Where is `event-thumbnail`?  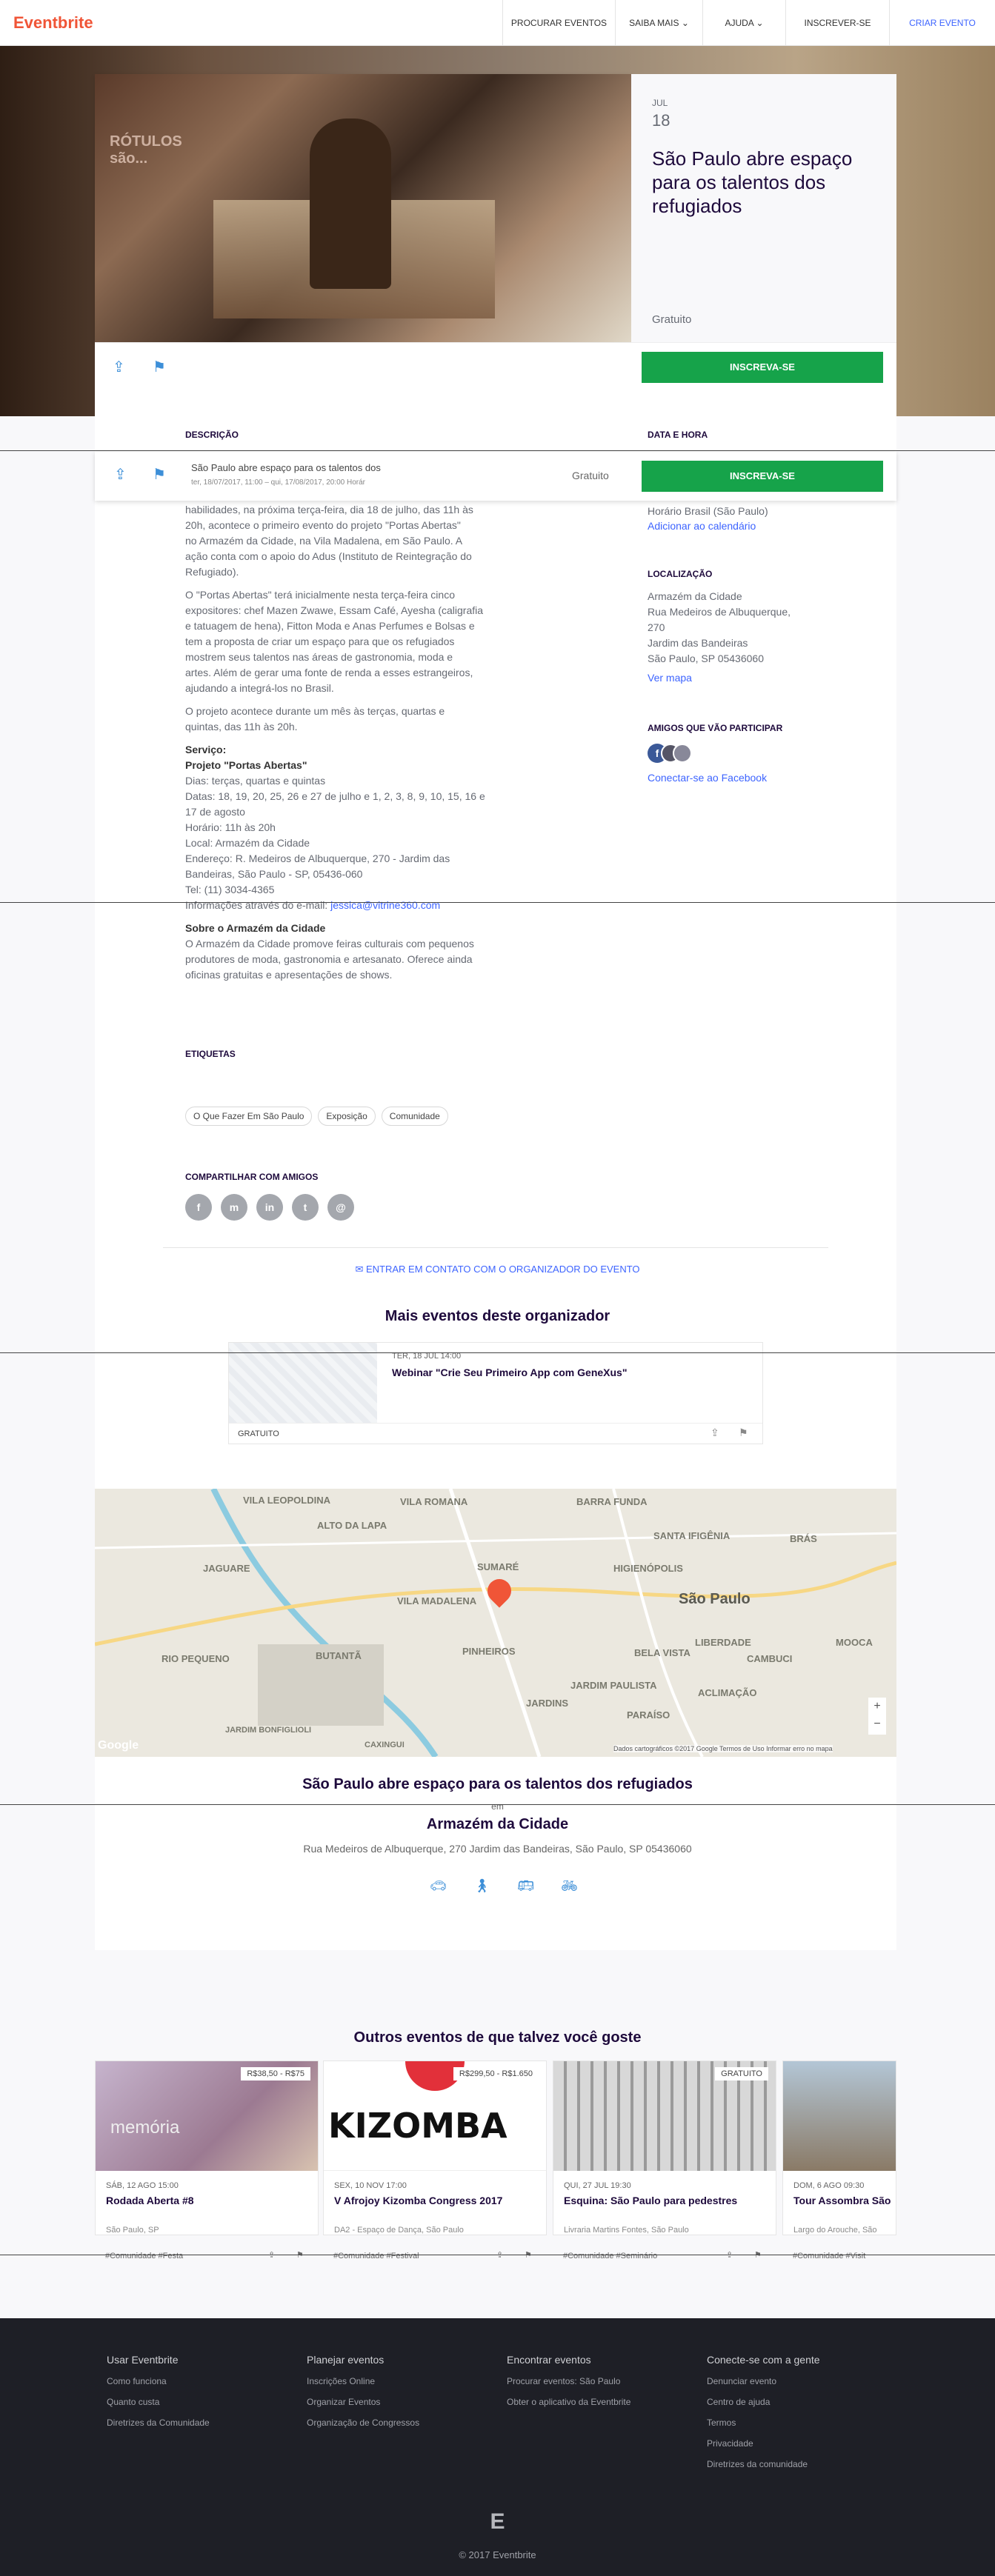
event-thumbnail is located at coordinates (303, 1383).